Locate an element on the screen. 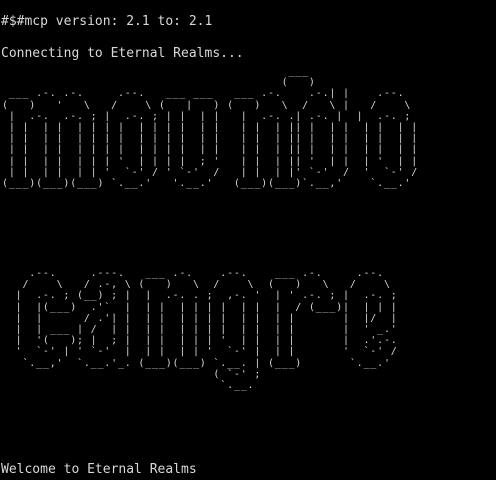 This screenshot has width=496, height=480. mcp-version-line: #$#mcp version: 2.1 to: 2.1 is located at coordinates (107, 21).